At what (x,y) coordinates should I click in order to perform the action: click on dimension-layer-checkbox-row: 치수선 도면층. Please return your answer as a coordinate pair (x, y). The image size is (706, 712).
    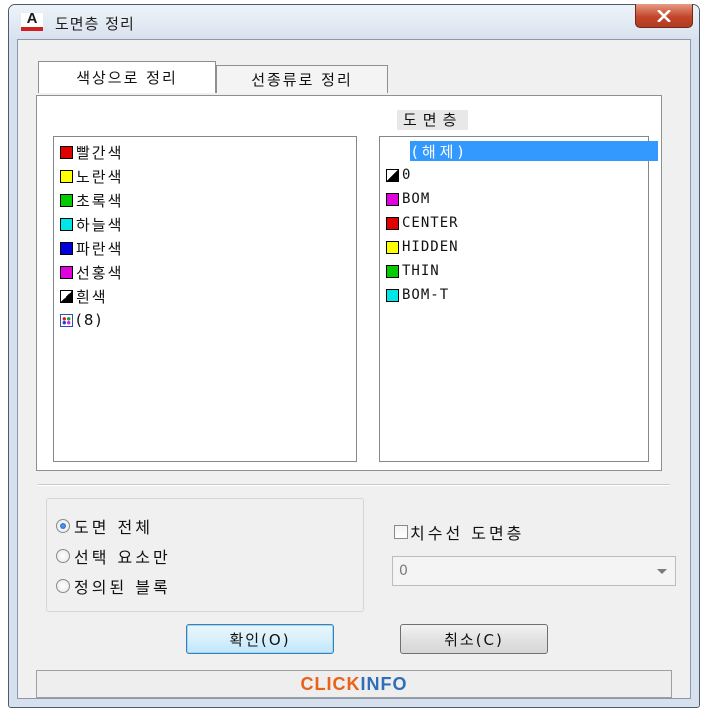
    Looking at the image, I should click on (459, 532).